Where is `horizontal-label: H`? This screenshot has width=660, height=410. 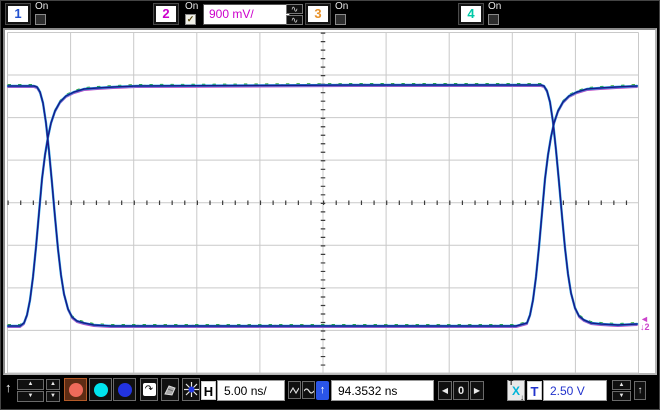 horizontal-label: H is located at coordinates (208, 390).